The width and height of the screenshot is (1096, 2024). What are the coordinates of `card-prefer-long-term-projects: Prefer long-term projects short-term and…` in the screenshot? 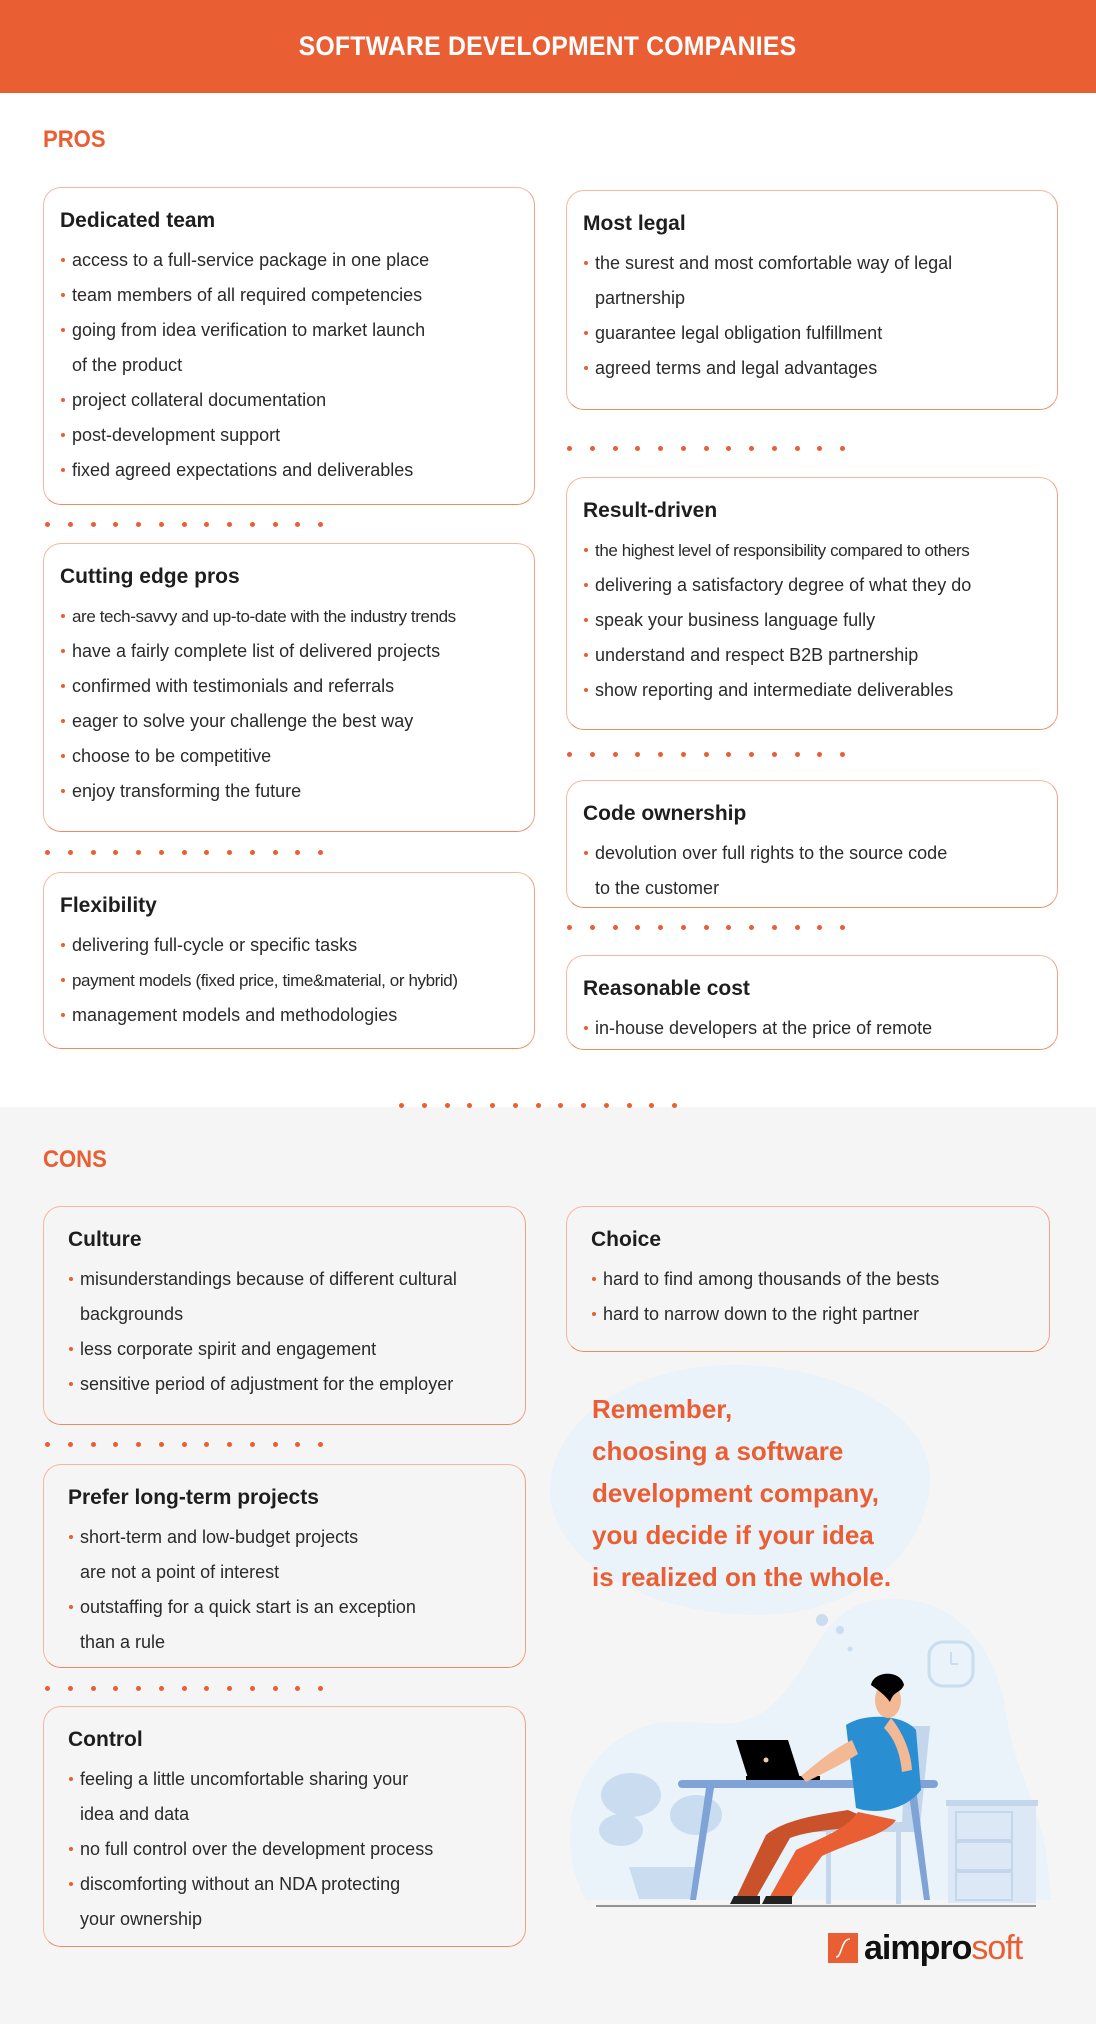 It's located at (284, 1566).